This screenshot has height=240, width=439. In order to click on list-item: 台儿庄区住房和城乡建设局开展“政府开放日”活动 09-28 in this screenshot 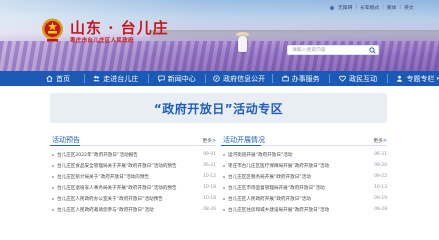, I will do `click(304, 209)`.